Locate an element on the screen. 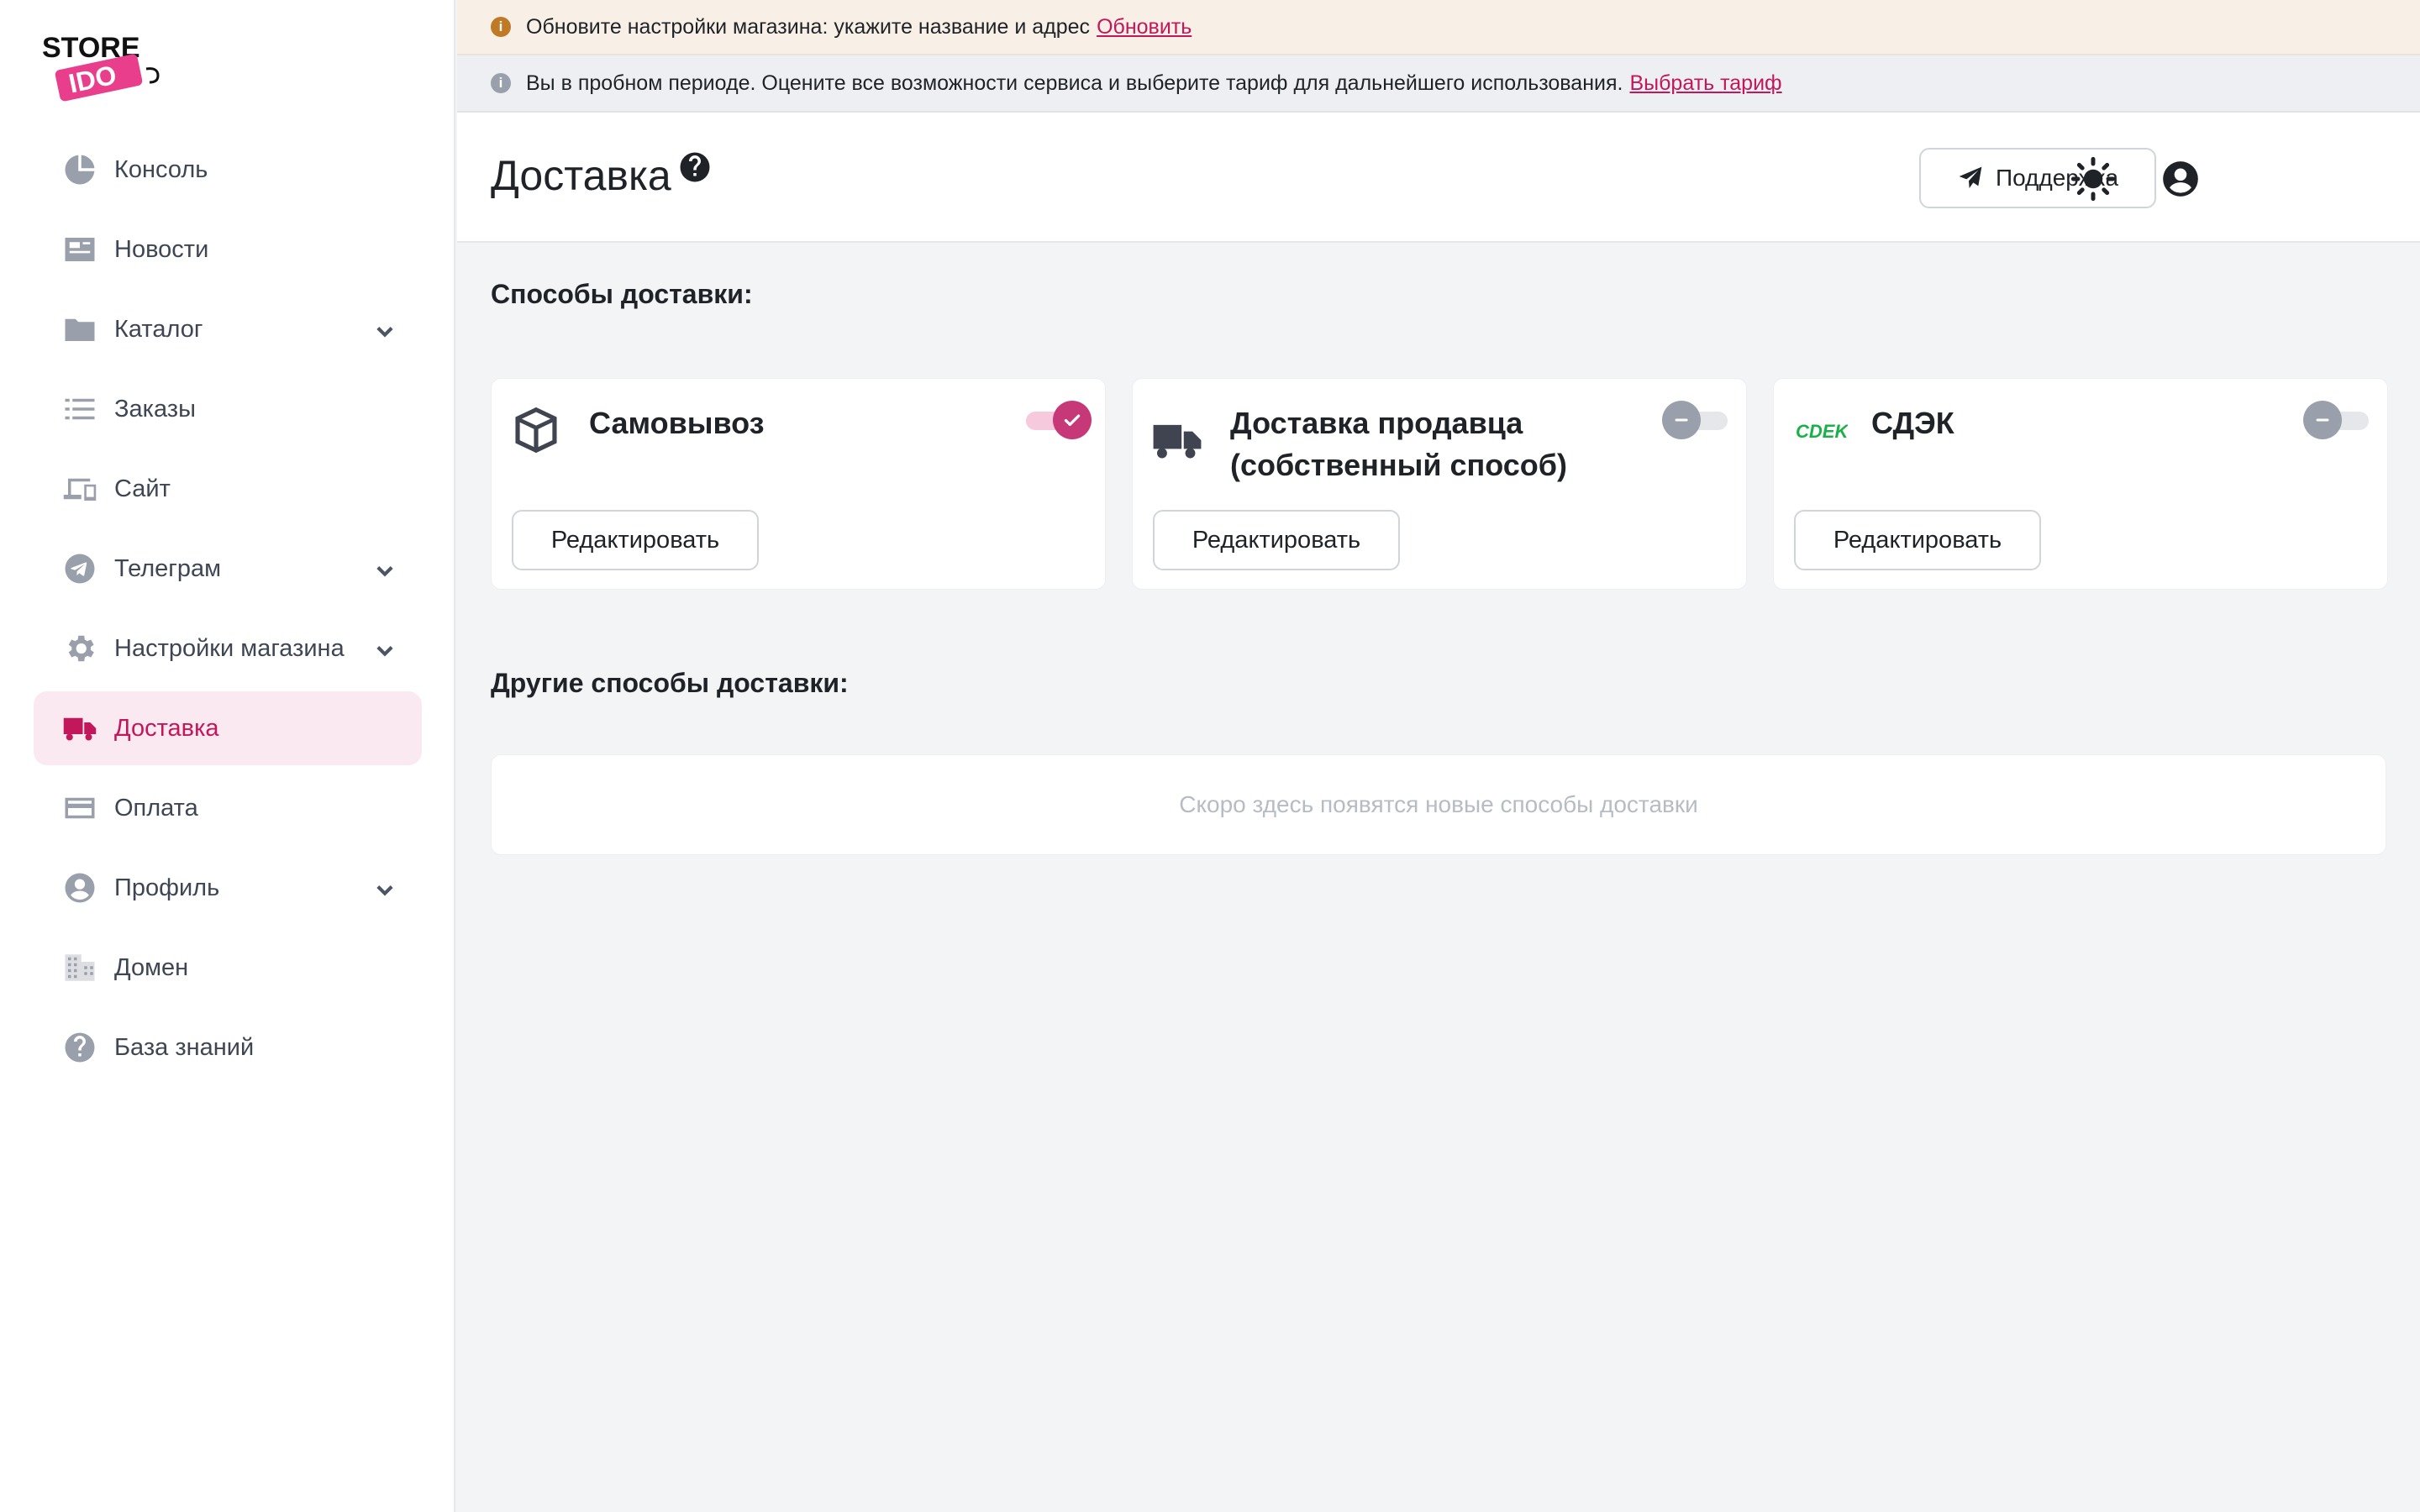 Image resolution: width=2420 pixels, height=1512 pixels. delivery-methods-title: Способы доставки: is located at coordinates (622, 294).